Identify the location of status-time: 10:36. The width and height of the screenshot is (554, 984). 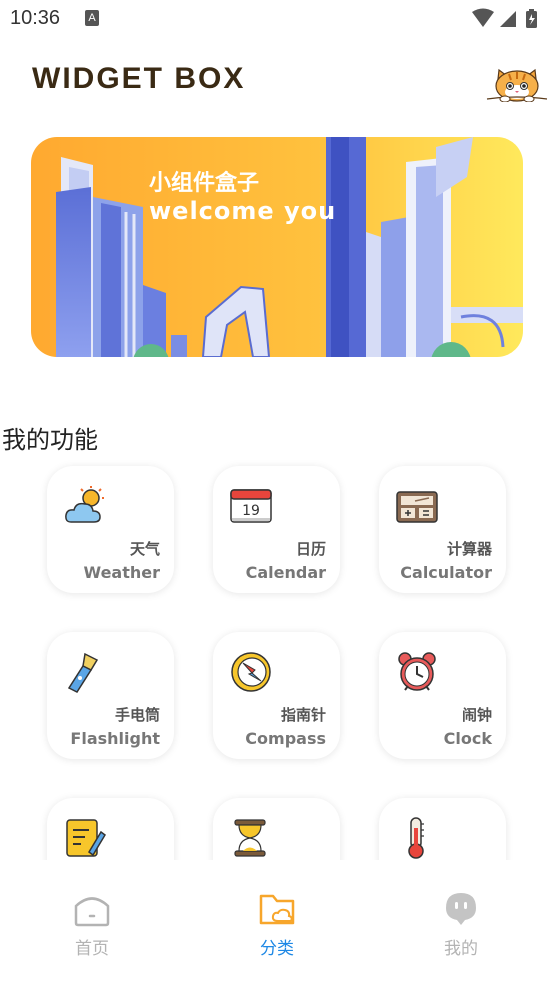
(35, 18).